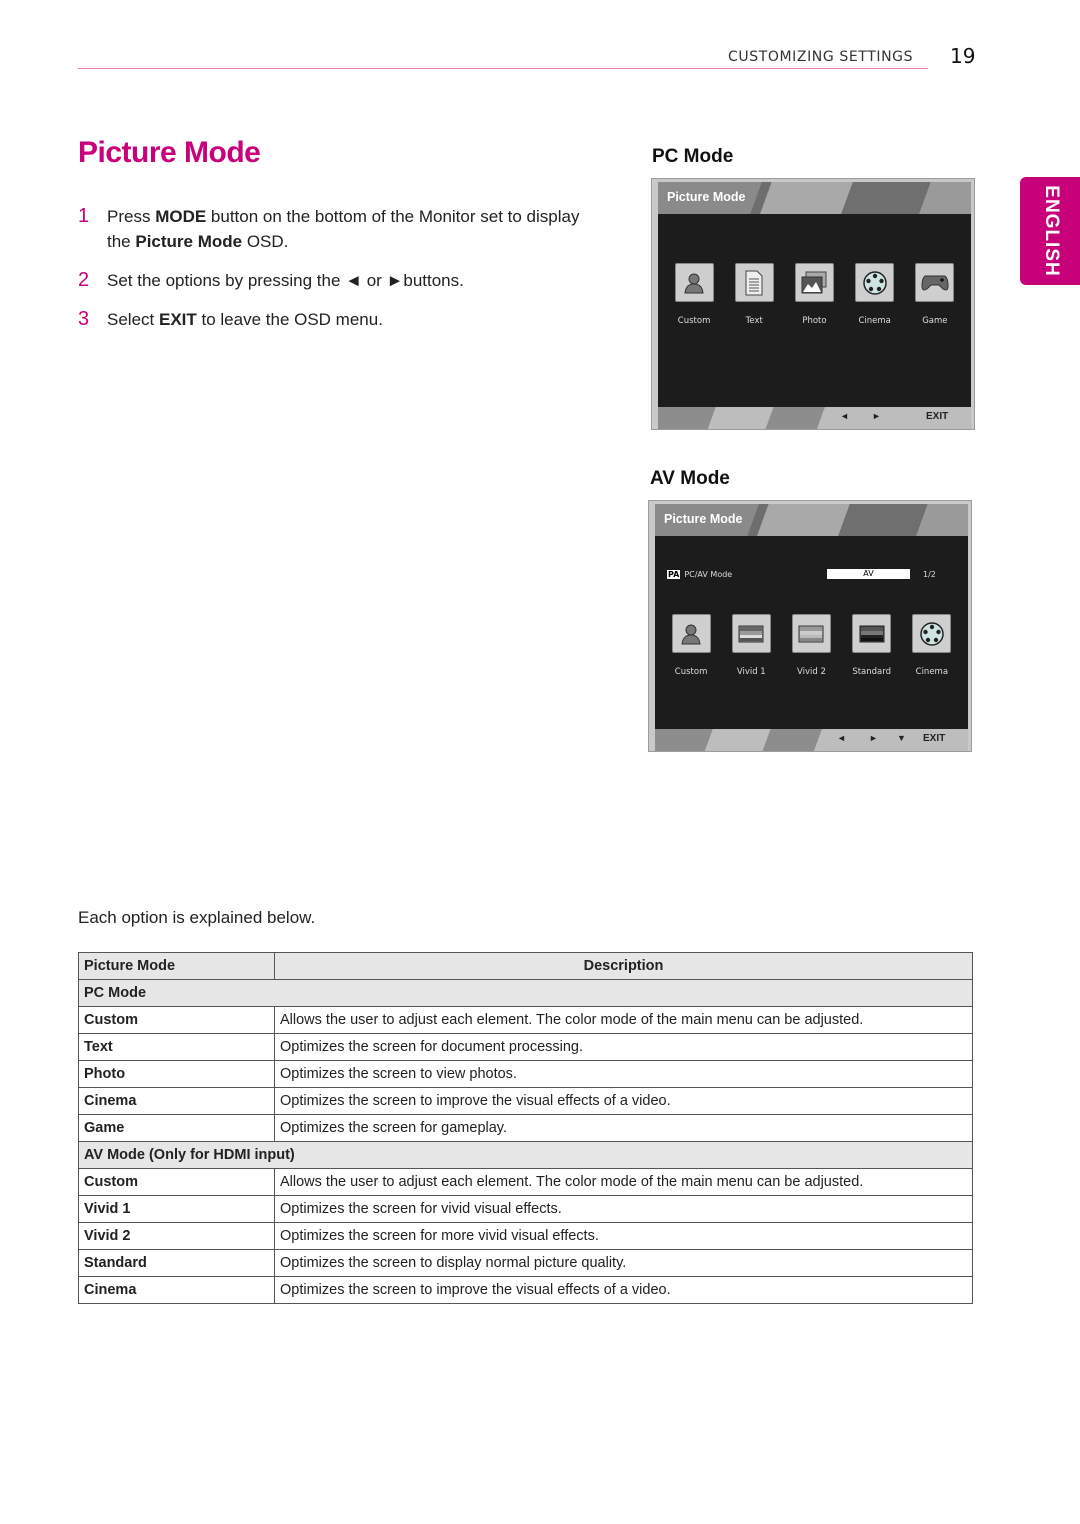 The width and height of the screenshot is (1080, 1524). I want to click on osd-screen: Custom Text Photo Cinema Game, so click(814, 310).